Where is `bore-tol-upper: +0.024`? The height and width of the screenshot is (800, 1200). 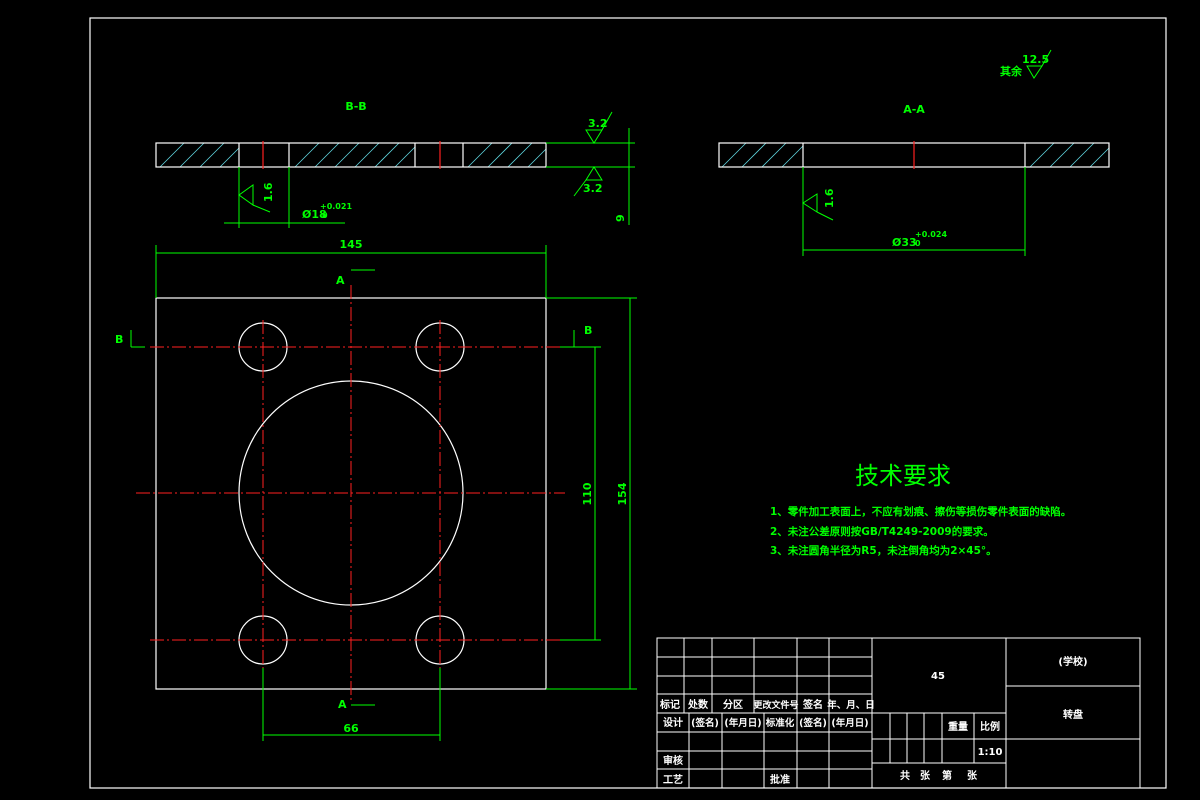
bore-tol-upper: +0.024 is located at coordinates (931, 234).